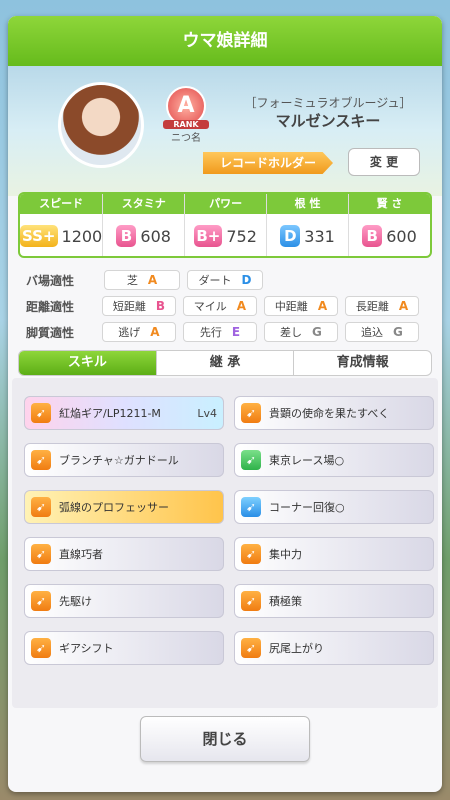 Image resolution: width=450 pixels, height=800 pixels. What do you see at coordinates (186, 124) in the screenshot?
I see `rank-word: RANK` at bounding box center [186, 124].